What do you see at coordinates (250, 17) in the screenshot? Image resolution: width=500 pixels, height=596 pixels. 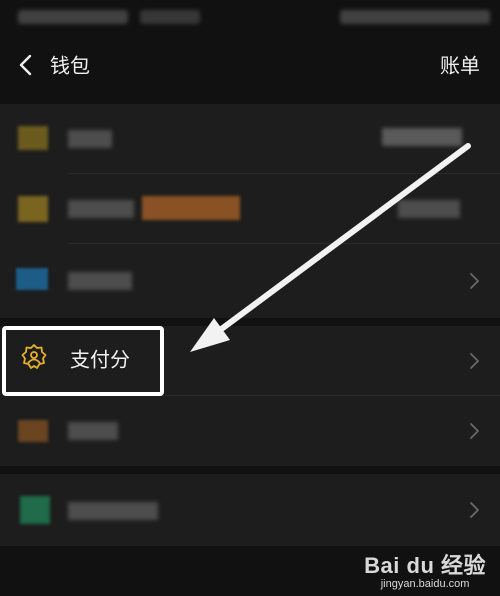 I see `status-bar` at bounding box center [250, 17].